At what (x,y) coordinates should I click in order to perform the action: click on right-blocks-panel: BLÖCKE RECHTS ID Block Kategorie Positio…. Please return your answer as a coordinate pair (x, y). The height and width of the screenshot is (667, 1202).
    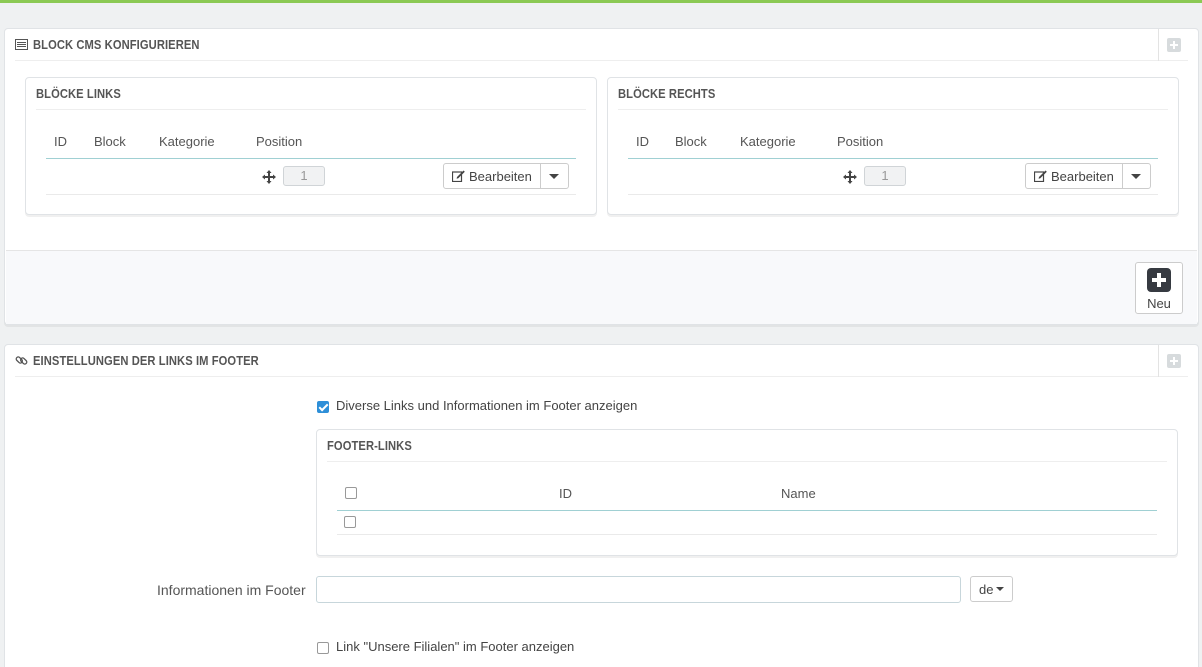
    Looking at the image, I should click on (893, 146).